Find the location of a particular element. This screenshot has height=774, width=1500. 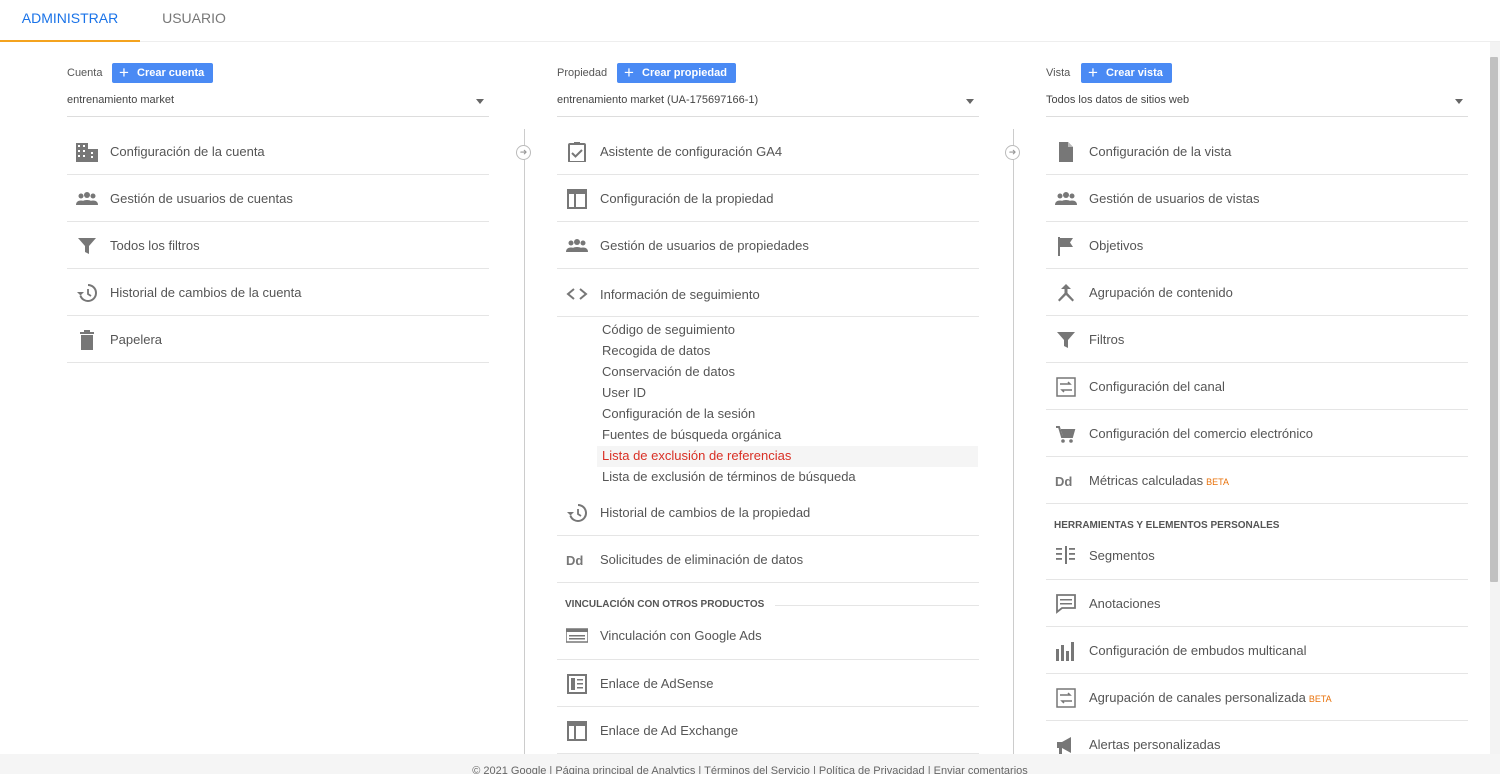

all-filters-label: Todos los filtros is located at coordinates (155, 245).